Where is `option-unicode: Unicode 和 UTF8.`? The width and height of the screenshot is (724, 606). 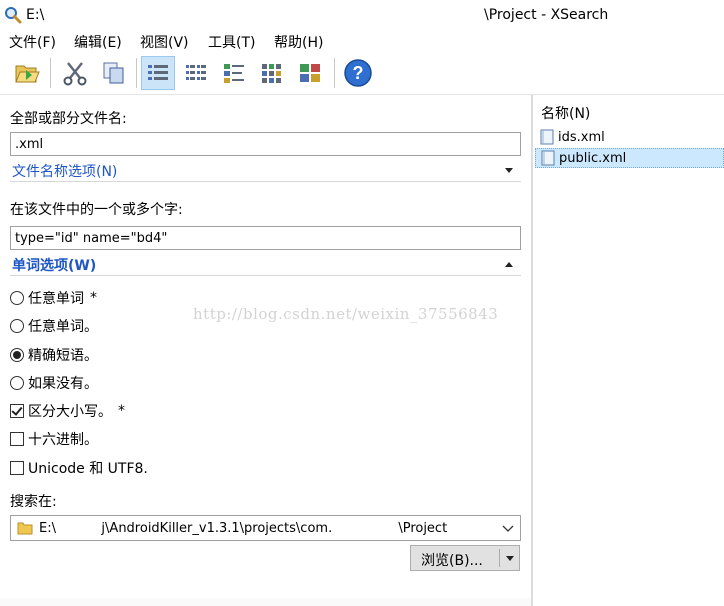
option-unicode: Unicode 和 UTF8. is located at coordinates (79, 468).